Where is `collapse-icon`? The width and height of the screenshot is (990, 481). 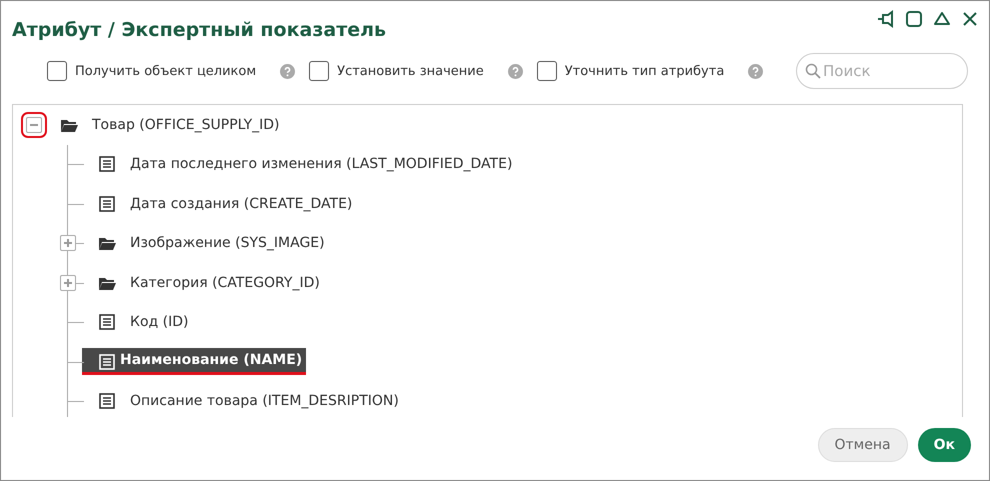 collapse-icon is located at coordinates (942, 19).